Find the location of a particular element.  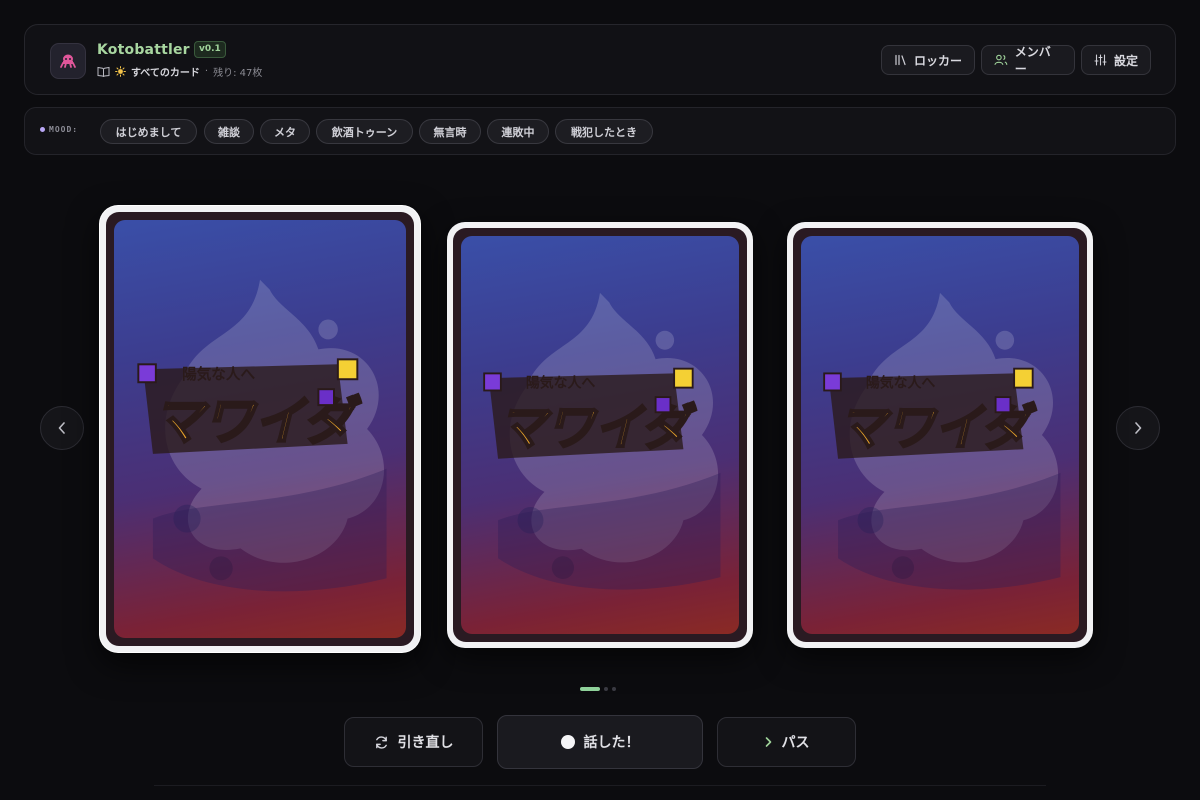

octopus-icon is located at coordinates (68, 61).